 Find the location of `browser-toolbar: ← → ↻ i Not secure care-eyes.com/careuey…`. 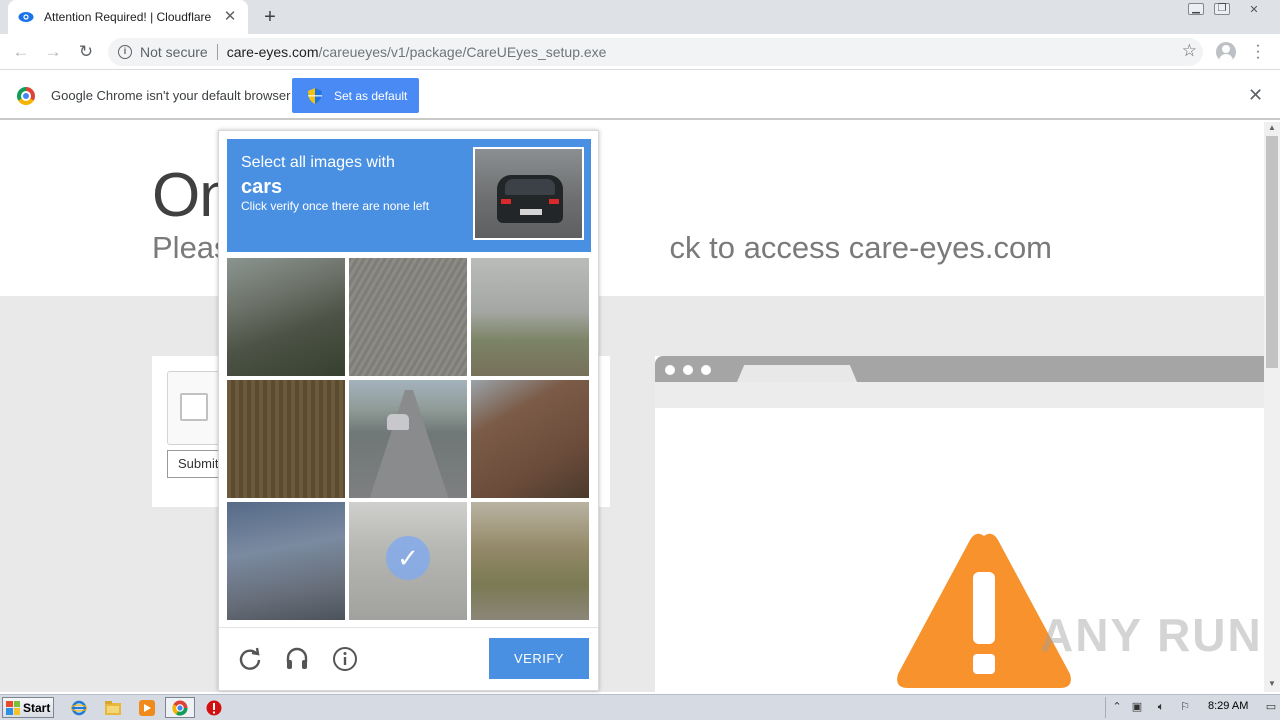

browser-toolbar: ← → ↻ i Not secure care-eyes.com/careuey… is located at coordinates (640, 52).